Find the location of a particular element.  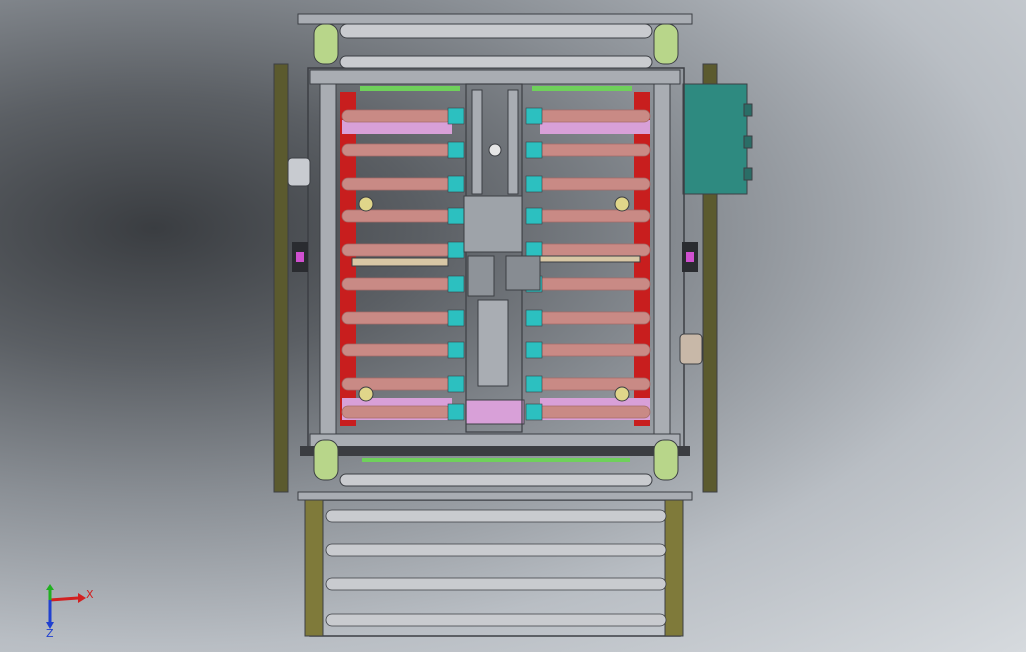

top-end-bar is located at coordinates (495, 19).